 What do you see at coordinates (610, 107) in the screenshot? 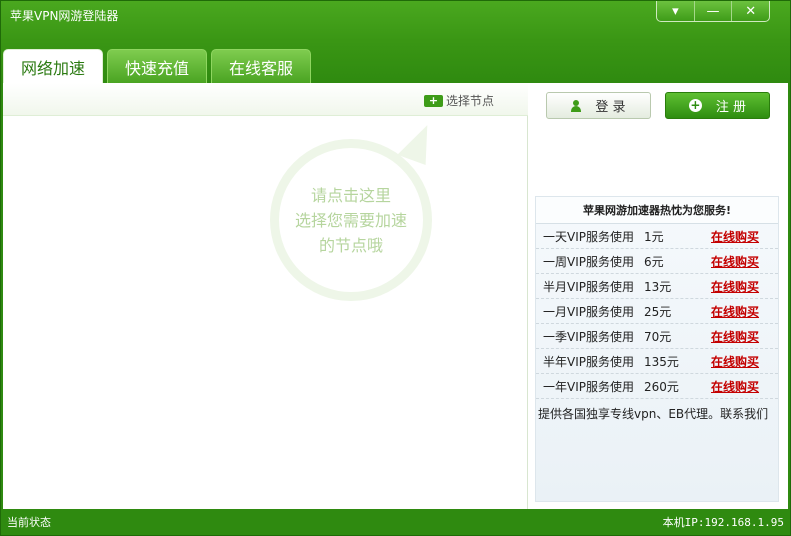
I see `login-label: 登 录` at bounding box center [610, 107].